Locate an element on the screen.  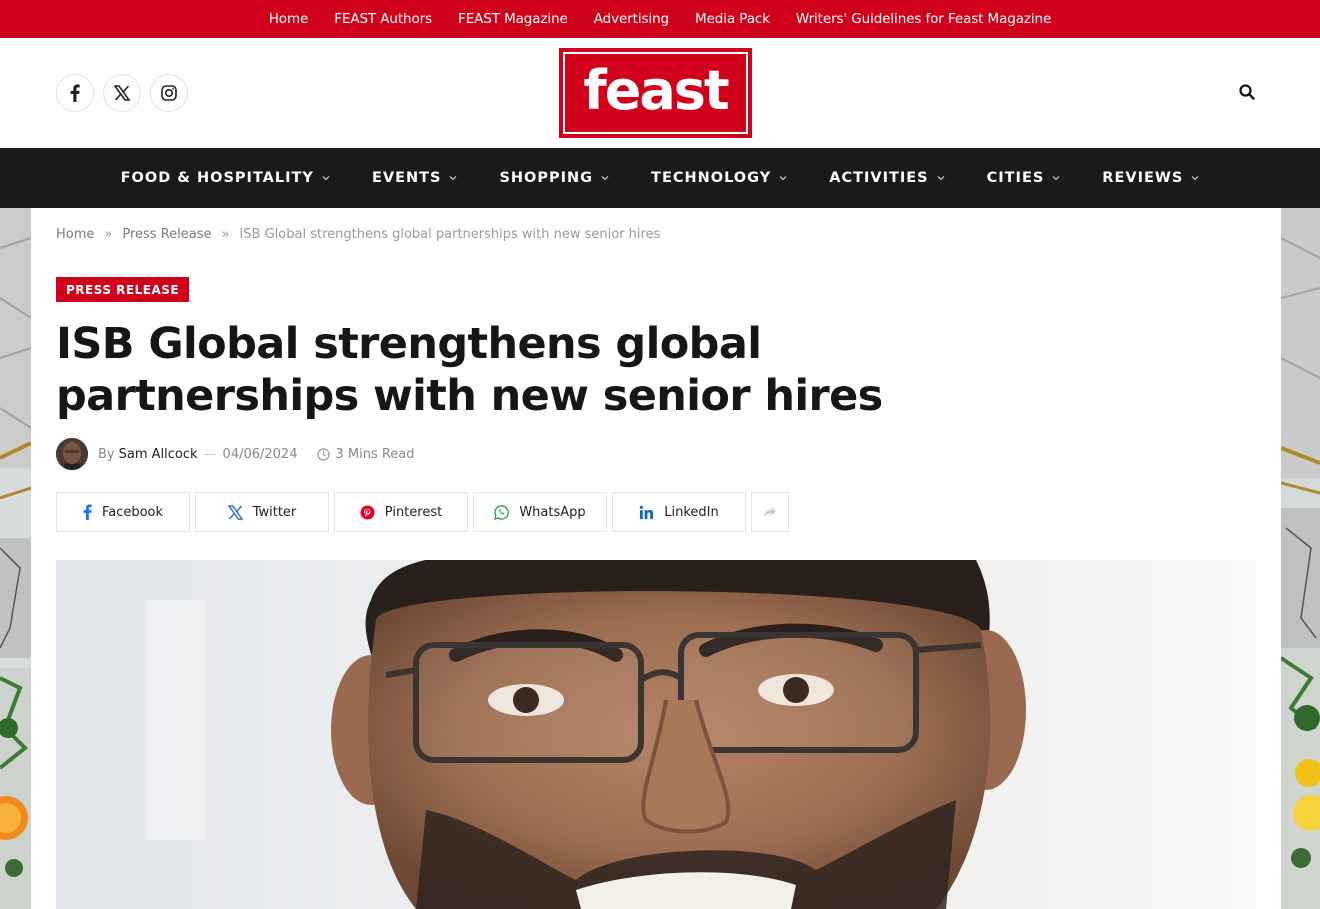
search-icon is located at coordinates (1248, 93).